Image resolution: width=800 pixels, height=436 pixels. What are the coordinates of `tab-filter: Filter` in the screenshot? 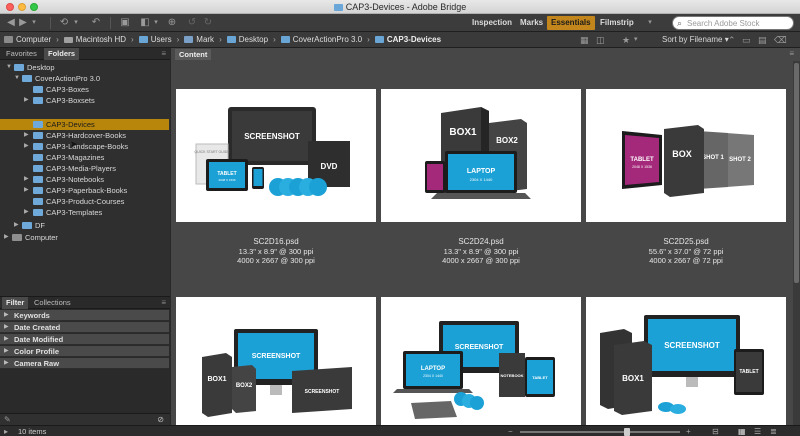 It's located at (15, 303).